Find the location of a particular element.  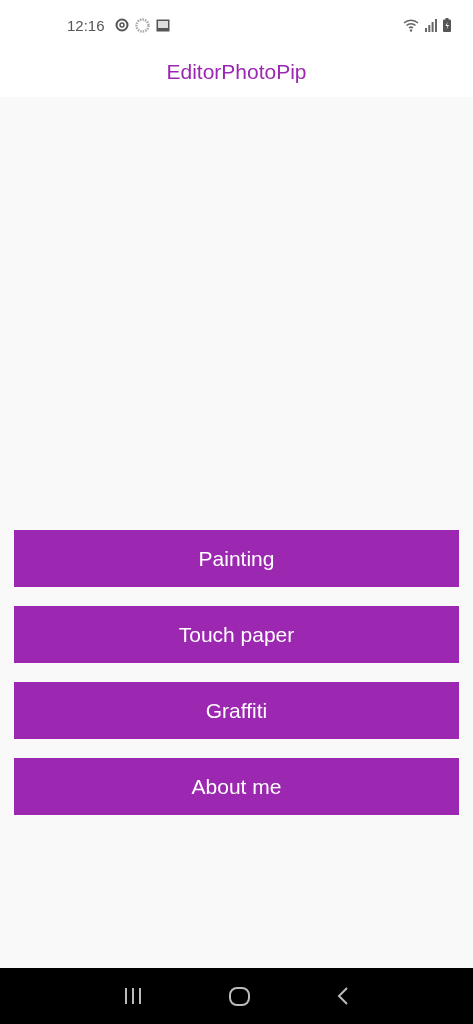

menu-button: Painting is located at coordinates (236, 558).